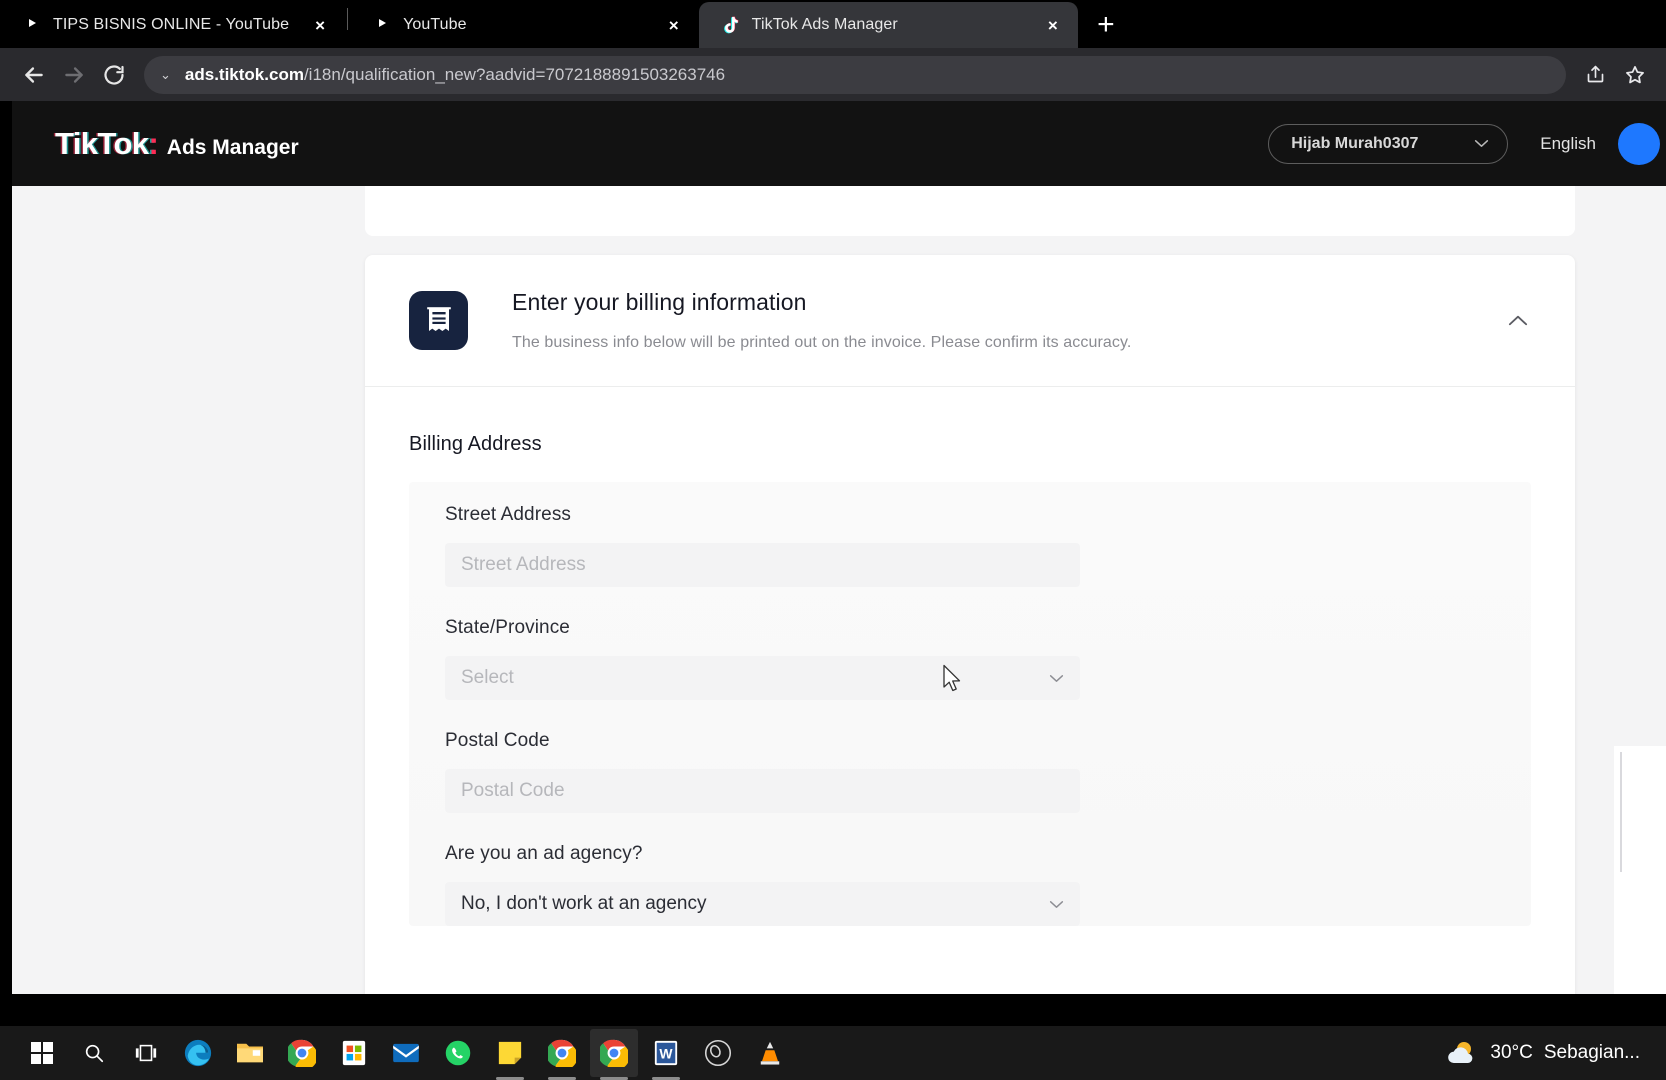 This screenshot has height=1080, width=1666. Describe the element at coordinates (1518, 321) in the screenshot. I see `chevron-up-icon` at that location.